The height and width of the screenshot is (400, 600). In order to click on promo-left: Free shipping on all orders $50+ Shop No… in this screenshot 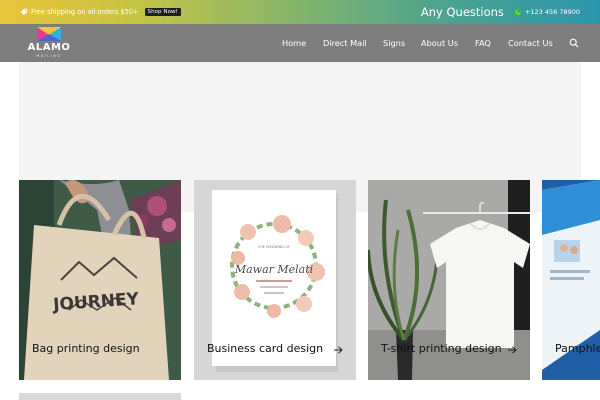, I will do `click(100, 12)`.